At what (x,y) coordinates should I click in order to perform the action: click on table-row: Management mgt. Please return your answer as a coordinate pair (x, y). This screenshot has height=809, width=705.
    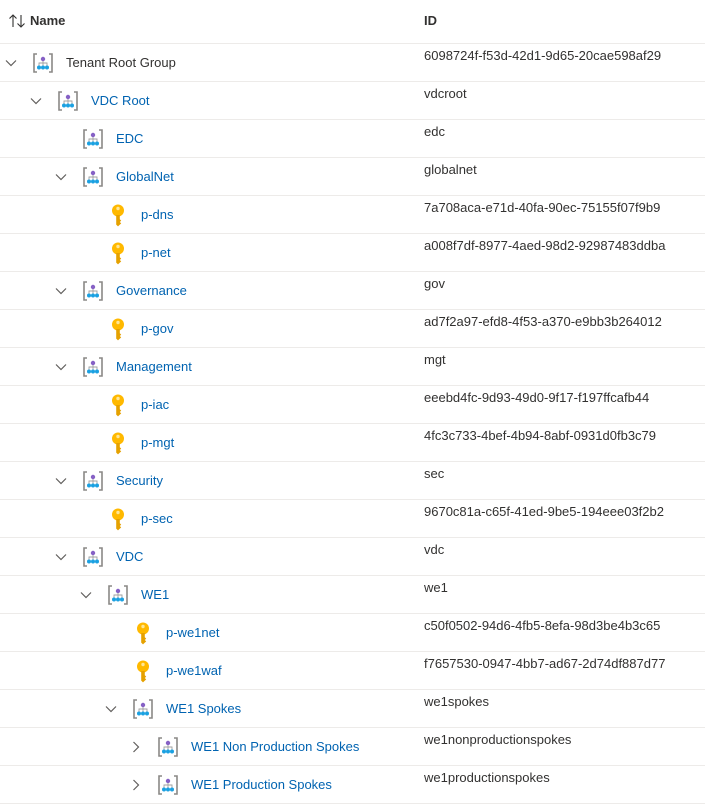
    Looking at the image, I should click on (352, 367).